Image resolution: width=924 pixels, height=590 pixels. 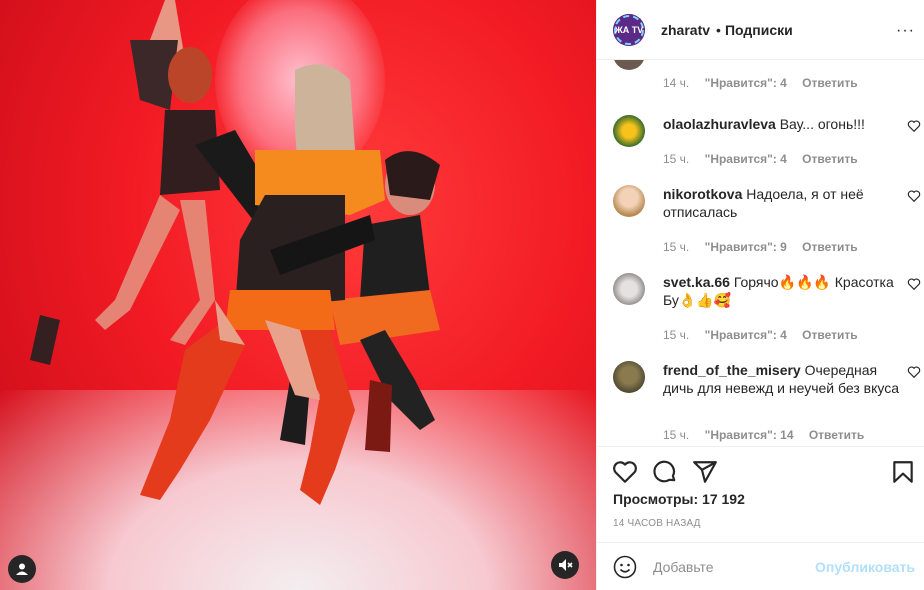 I want to click on views-count: Просмотры: 17 192, so click(x=679, y=499).